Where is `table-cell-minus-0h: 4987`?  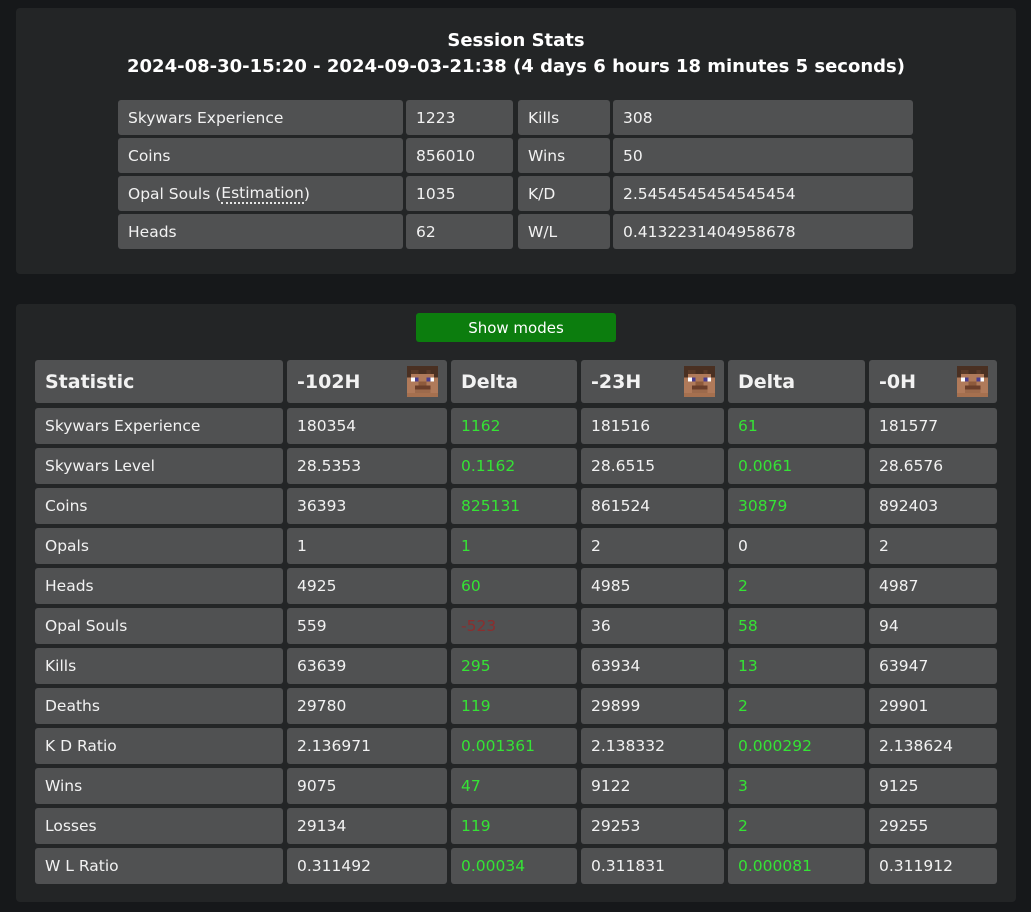
table-cell-minus-0h: 4987 is located at coordinates (933, 586).